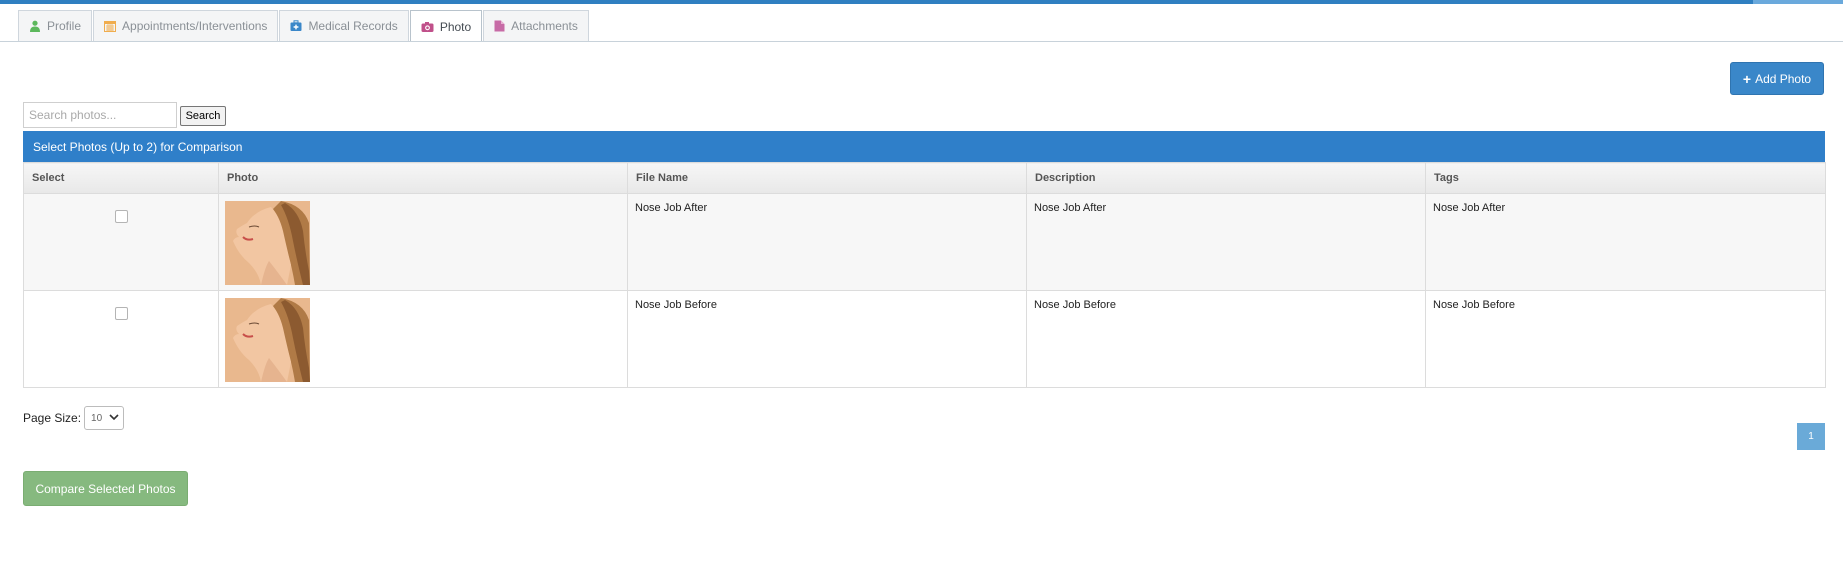  What do you see at coordinates (35, 26) in the screenshot?
I see `user-icon` at bounding box center [35, 26].